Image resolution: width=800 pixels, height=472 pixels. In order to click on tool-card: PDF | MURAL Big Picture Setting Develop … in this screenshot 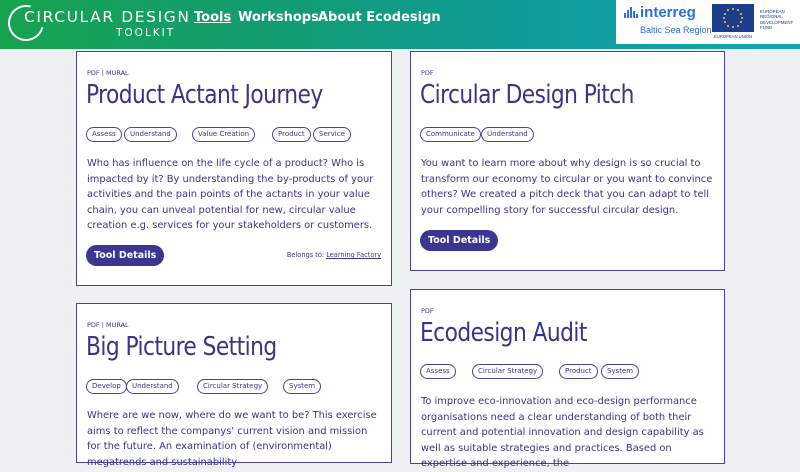, I will do `click(234, 385)`.